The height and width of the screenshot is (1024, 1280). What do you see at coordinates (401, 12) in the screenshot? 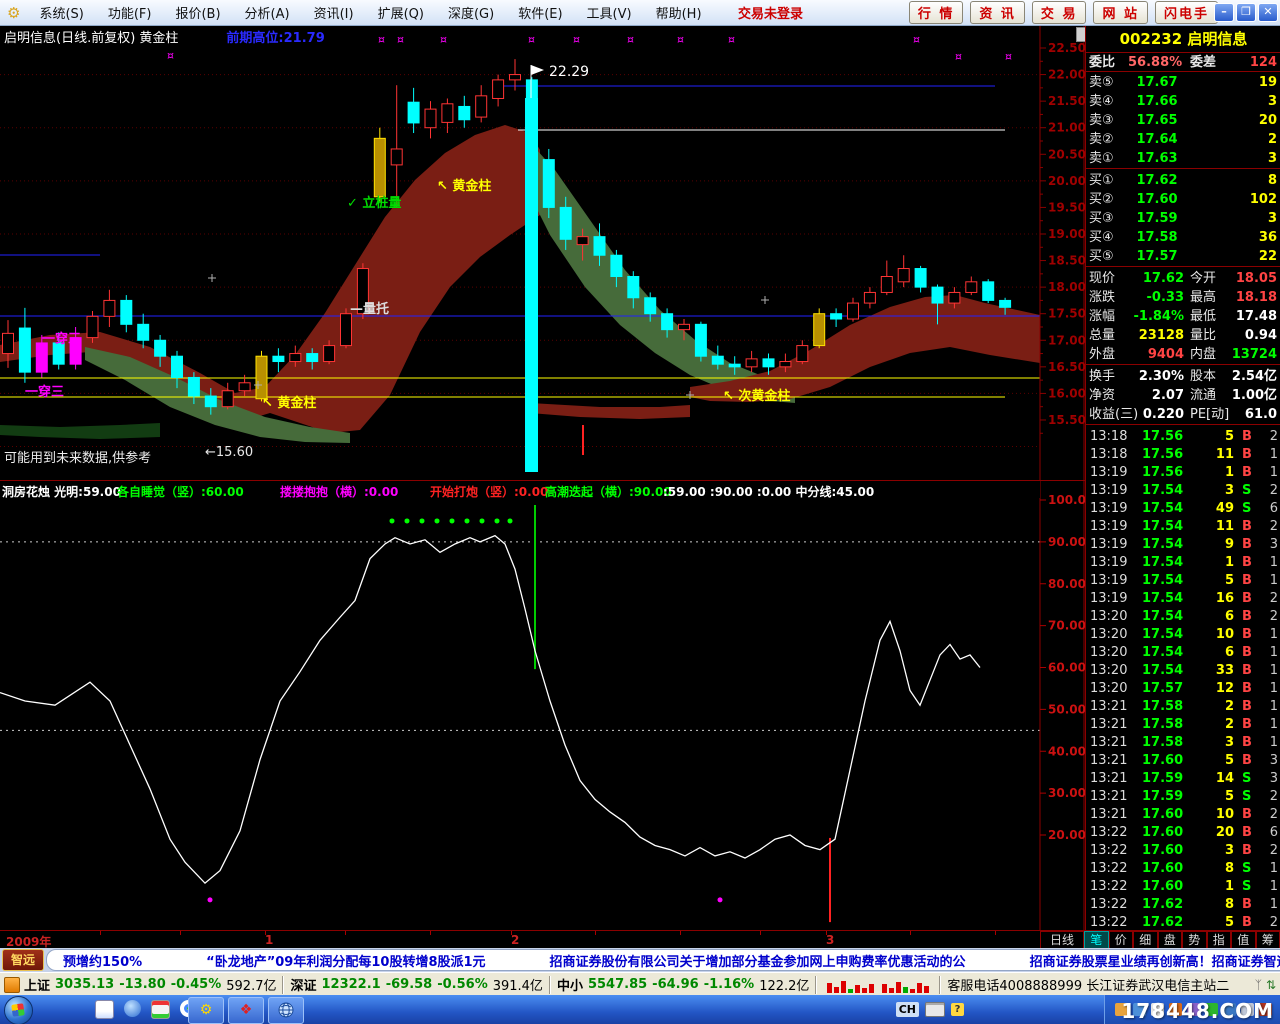
I see `menu-item-6: 扩展(Q)` at bounding box center [401, 12].